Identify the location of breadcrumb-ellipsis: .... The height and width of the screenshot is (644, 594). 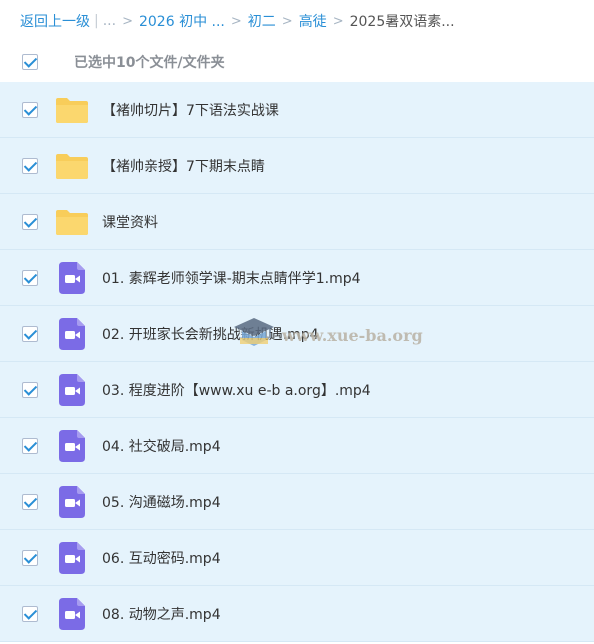
(109, 21).